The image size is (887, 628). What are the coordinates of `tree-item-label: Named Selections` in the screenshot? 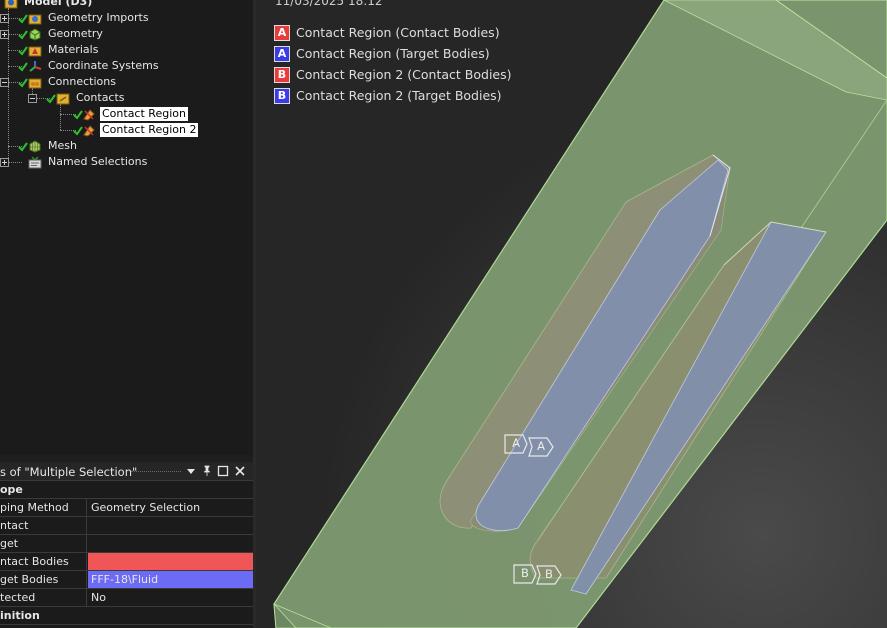 It's located at (98, 161).